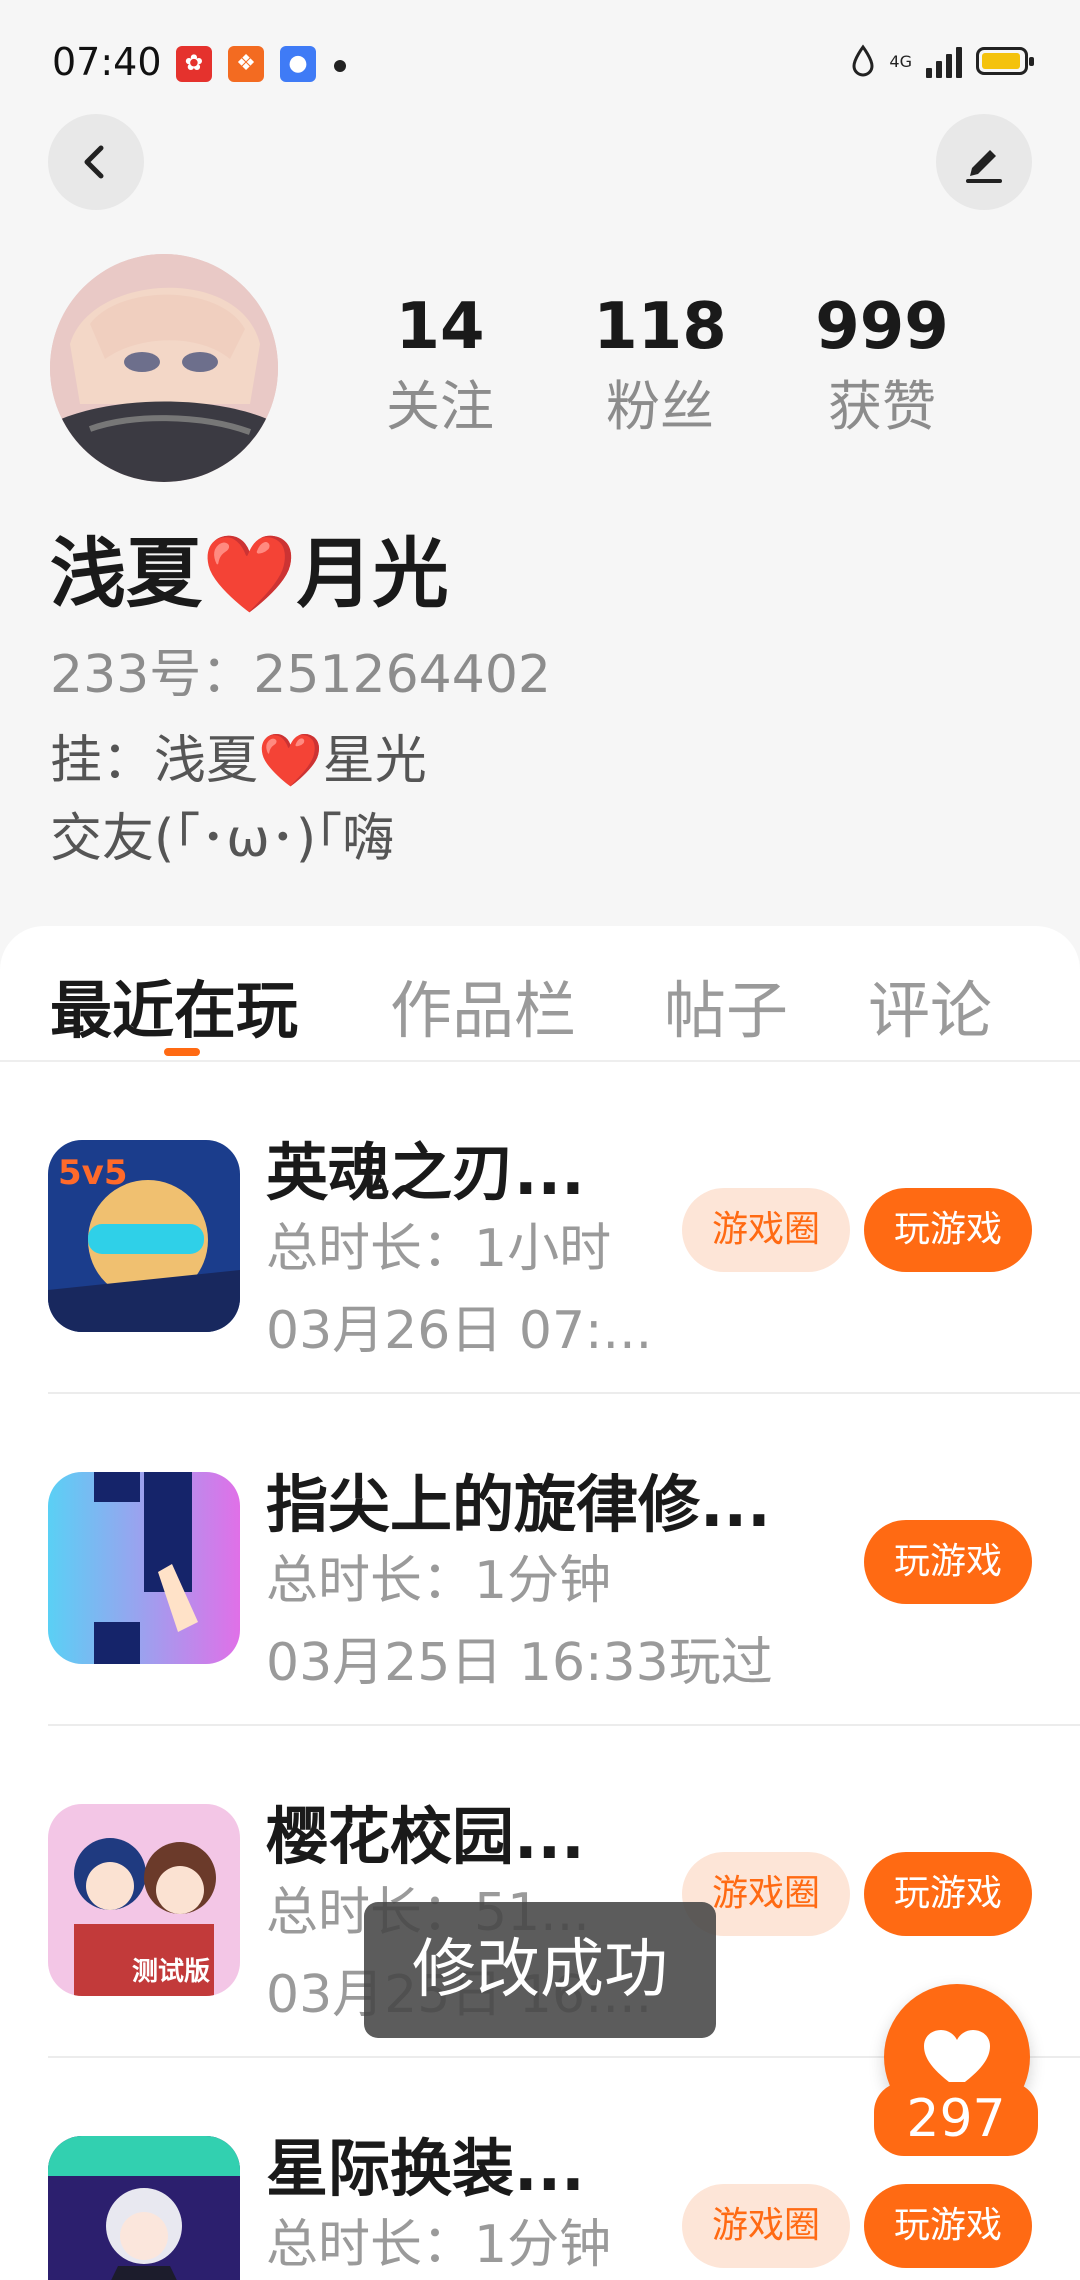 The height and width of the screenshot is (2280, 1080). I want to click on svg-text: 5v5, so click(92, 1173).